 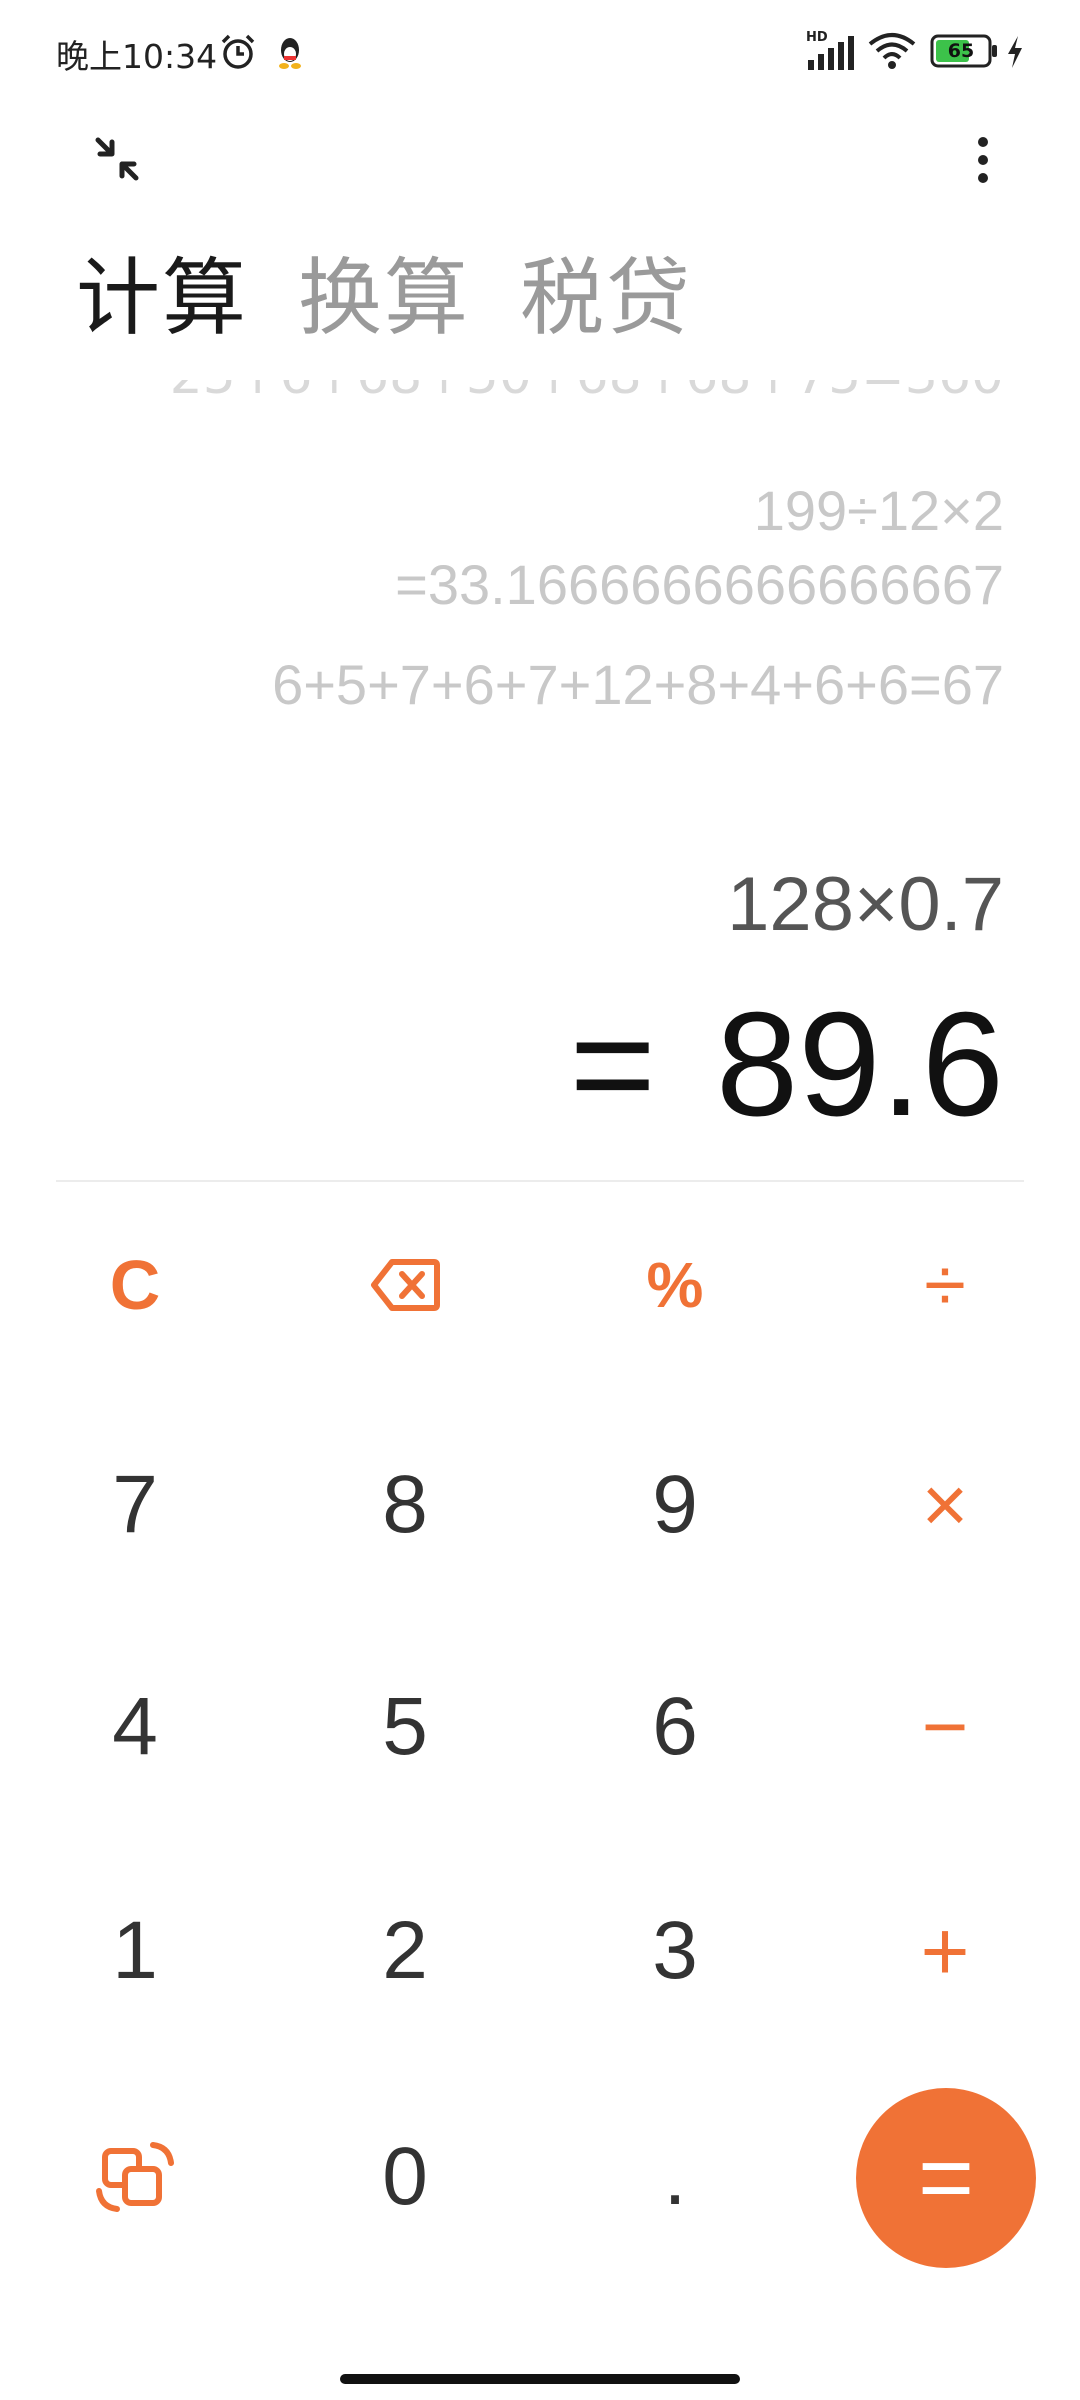 What do you see at coordinates (405, 1505) in the screenshot?
I see `digit-8-button: 8` at bounding box center [405, 1505].